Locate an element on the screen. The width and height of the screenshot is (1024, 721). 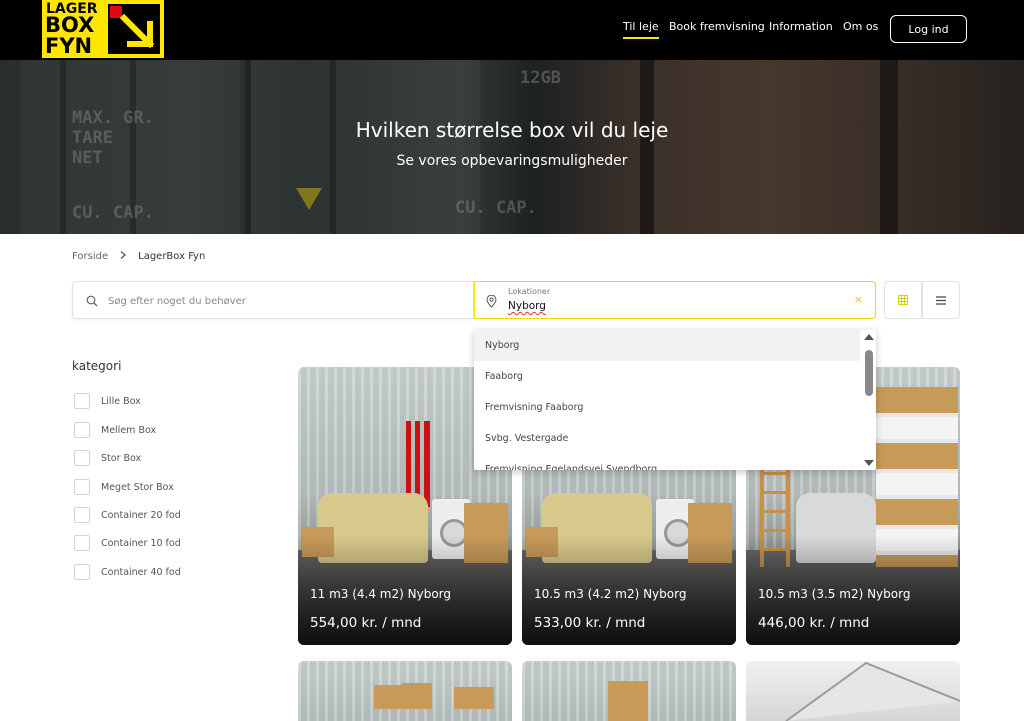
logo-line-3: FYN is located at coordinates (69, 46).